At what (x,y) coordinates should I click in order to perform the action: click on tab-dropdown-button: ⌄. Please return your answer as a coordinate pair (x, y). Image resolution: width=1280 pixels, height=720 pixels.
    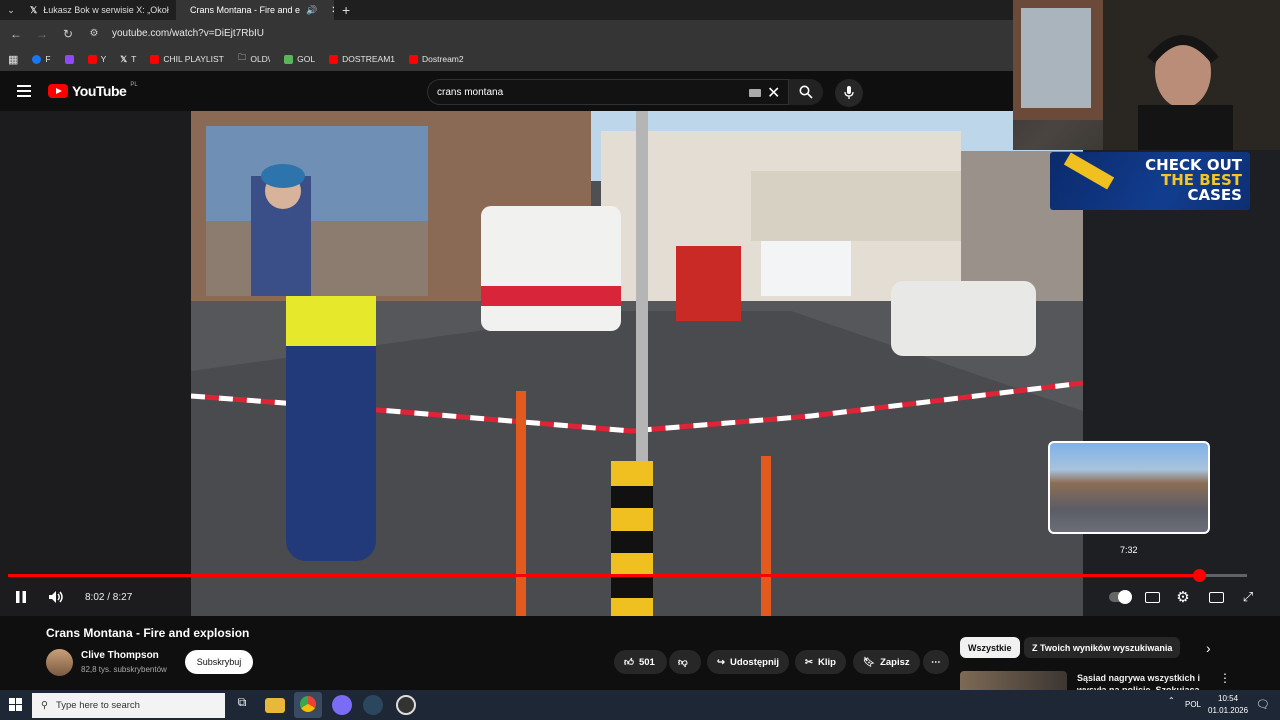
    Looking at the image, I should click on (11, 10).